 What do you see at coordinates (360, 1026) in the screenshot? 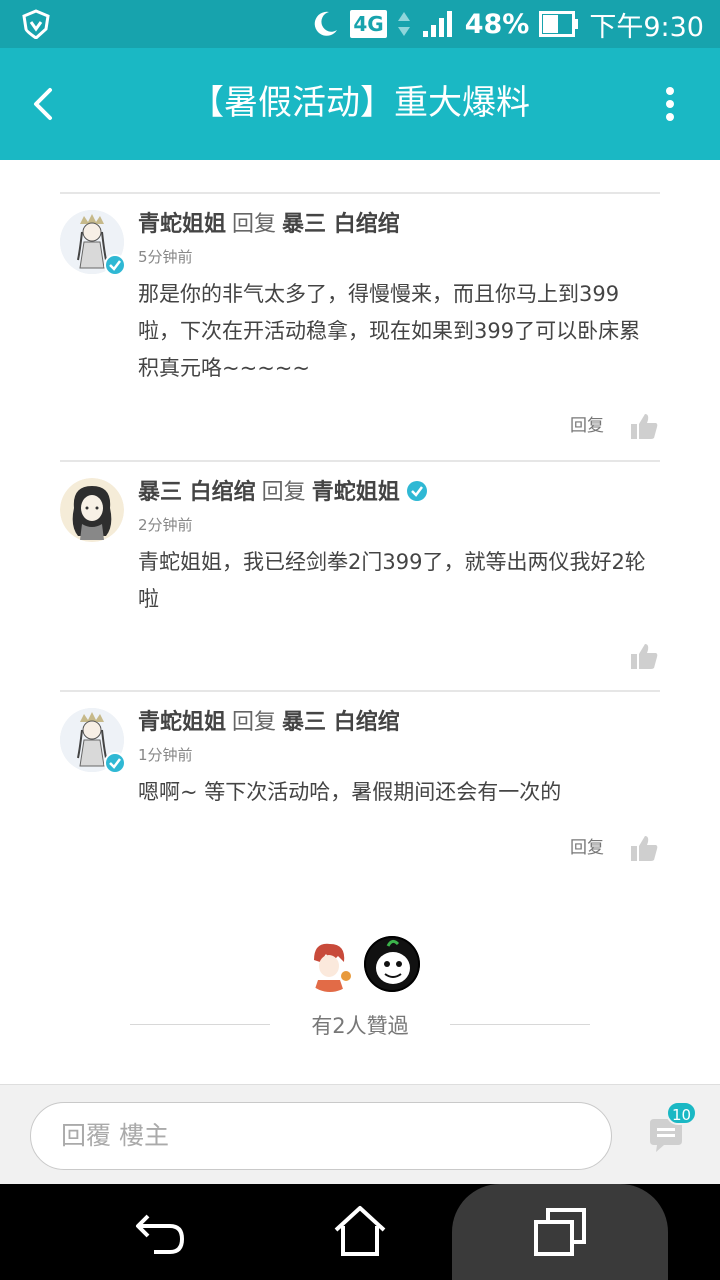
I see `liked-count-text: 有2人贊過` at bounding box center [360, 1026].